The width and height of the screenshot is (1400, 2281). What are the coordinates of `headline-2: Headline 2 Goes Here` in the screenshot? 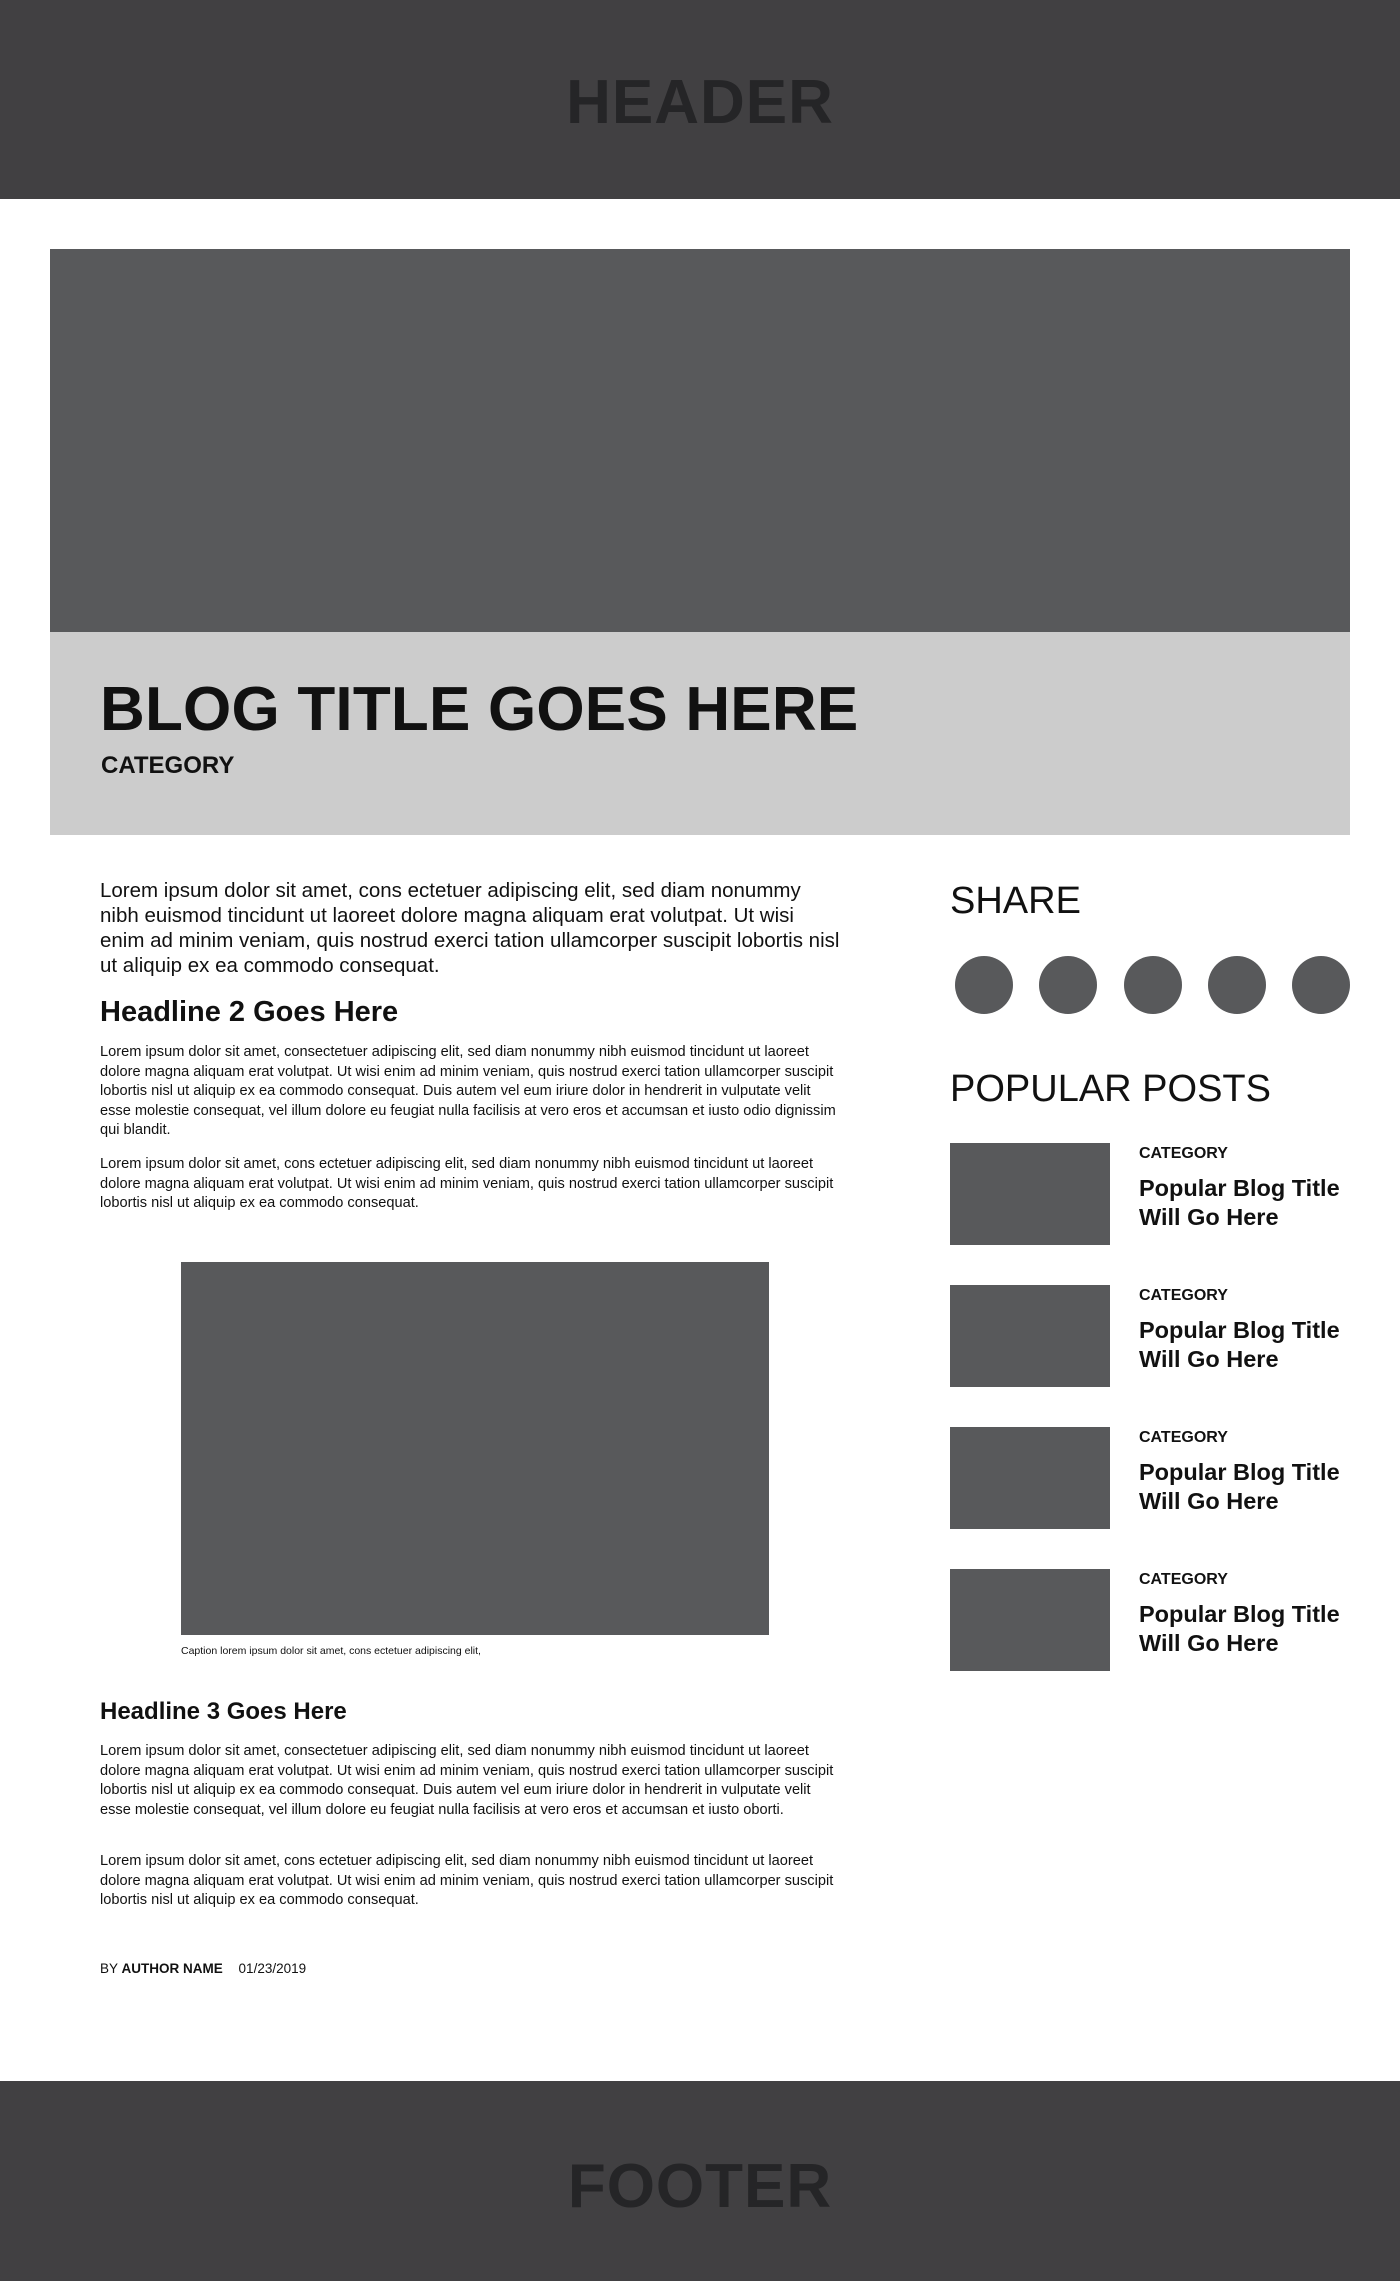 It's located at (249, 1012).